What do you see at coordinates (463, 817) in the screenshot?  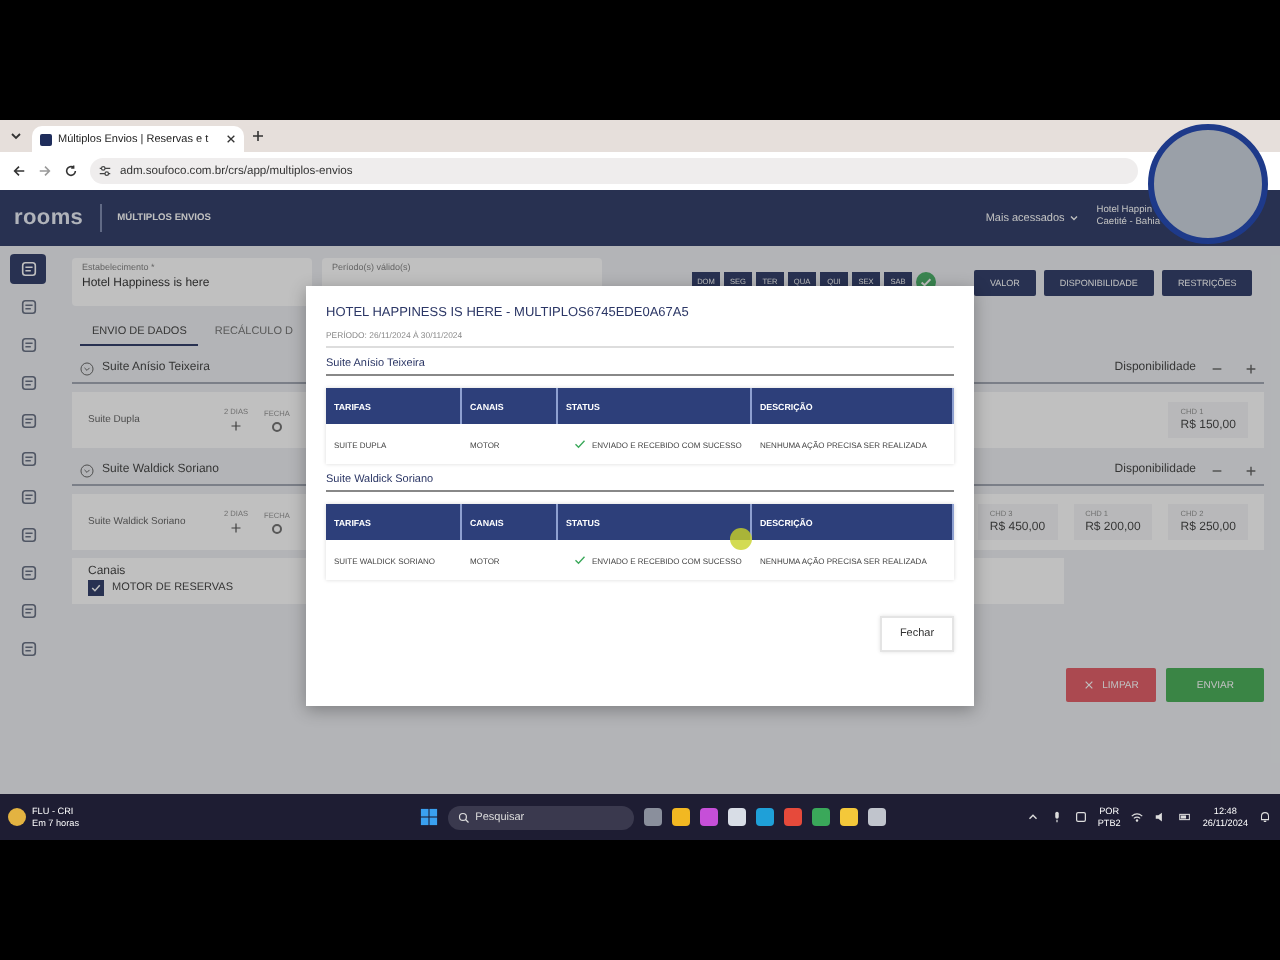 I see `search-icon` at bounding box center [463, 817].